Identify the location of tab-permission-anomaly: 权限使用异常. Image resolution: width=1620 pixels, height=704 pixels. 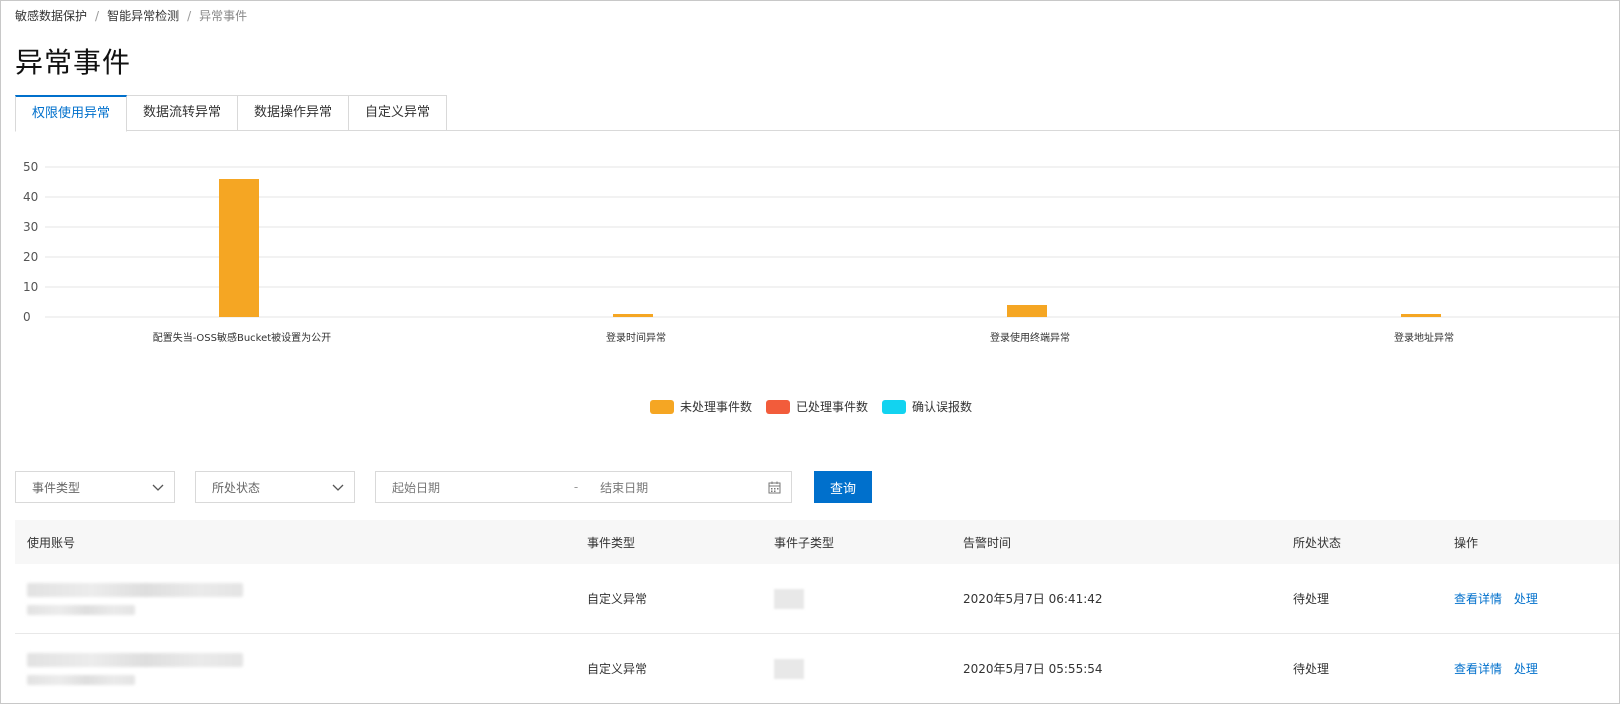
(71, 113).